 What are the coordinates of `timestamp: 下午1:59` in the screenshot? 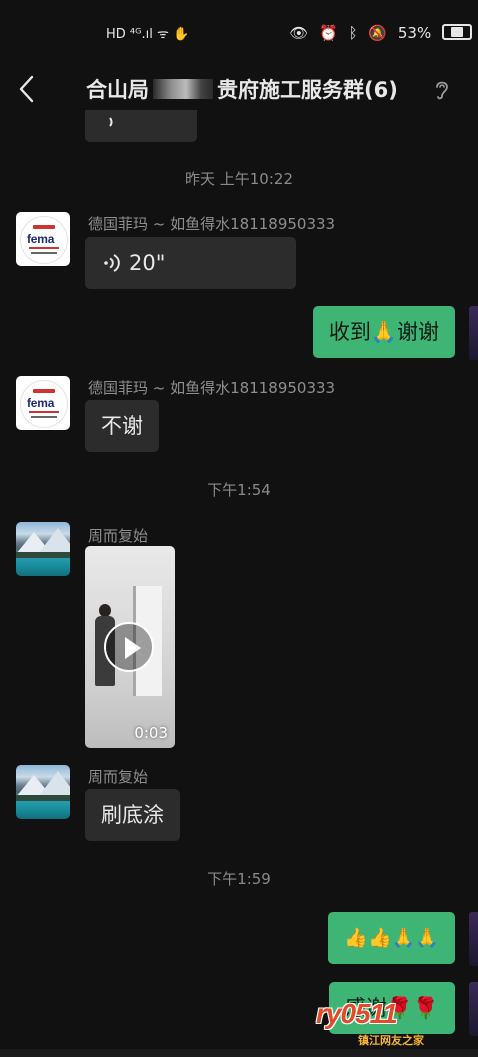 It's located at (239, 879).